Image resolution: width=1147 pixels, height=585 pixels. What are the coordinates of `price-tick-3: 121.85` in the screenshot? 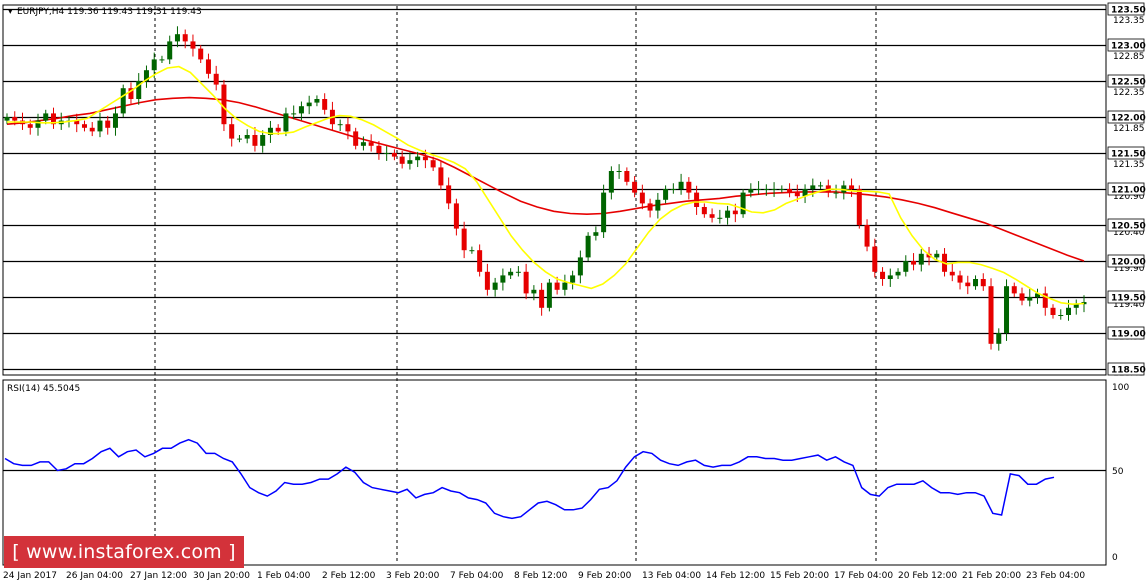 It's located at (1129, 129).